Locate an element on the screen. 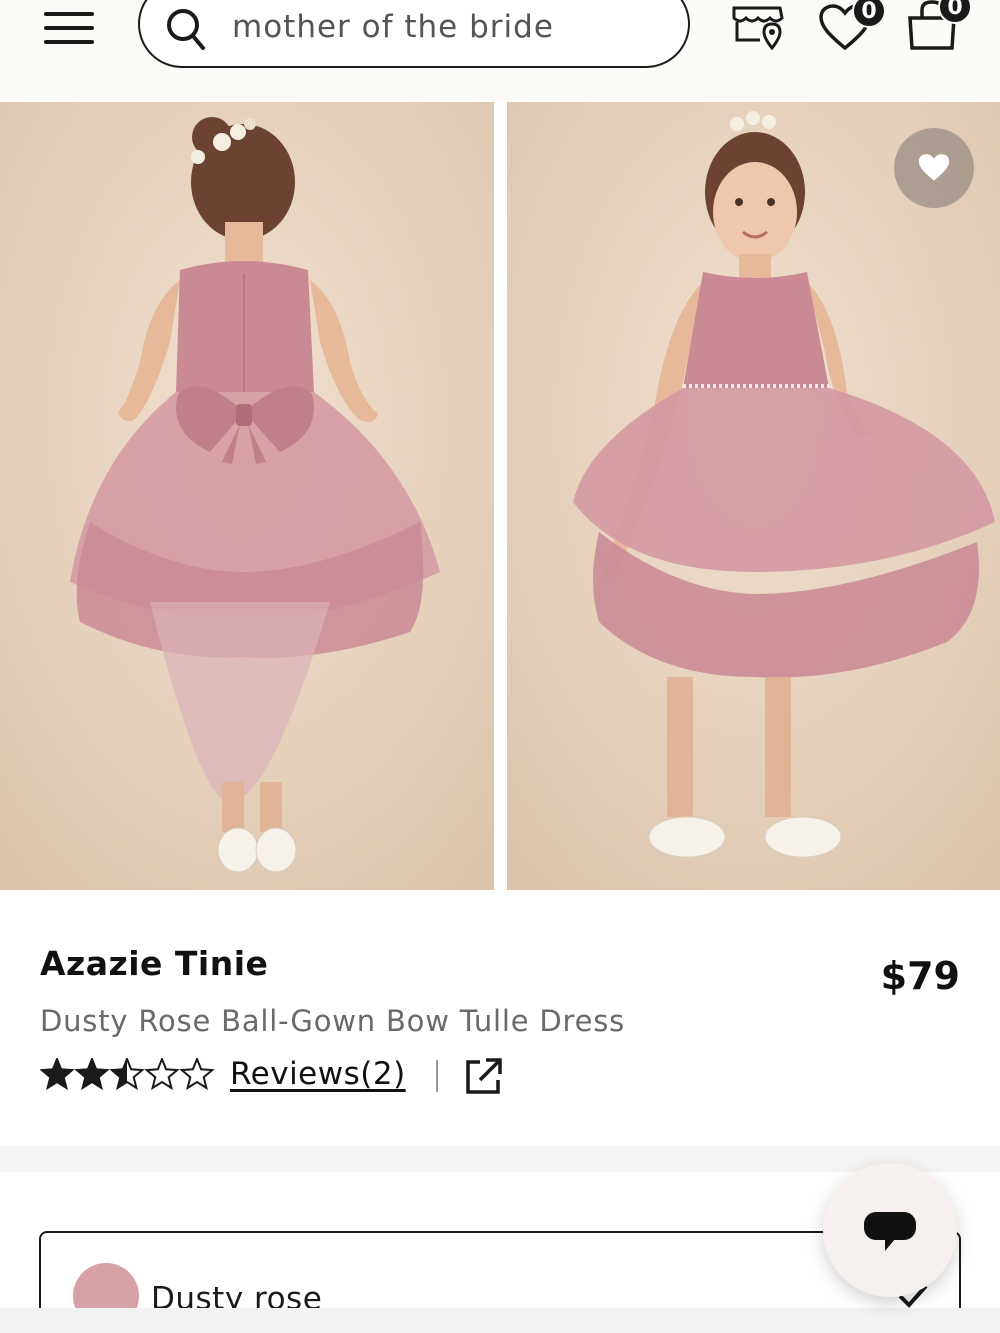 Image resolution: width=1000 pixels, height=1333 pixels. favorite-button is located at coordinates (934, 168).